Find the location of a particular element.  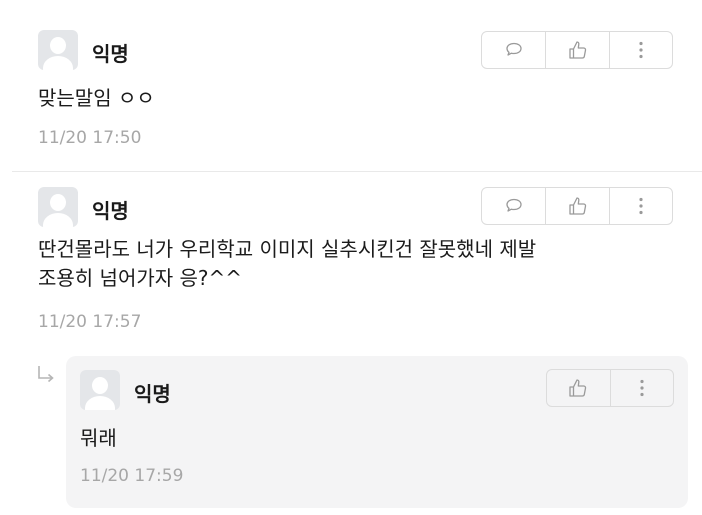

reply-author: 익명 is located at coordinates (152, 394).